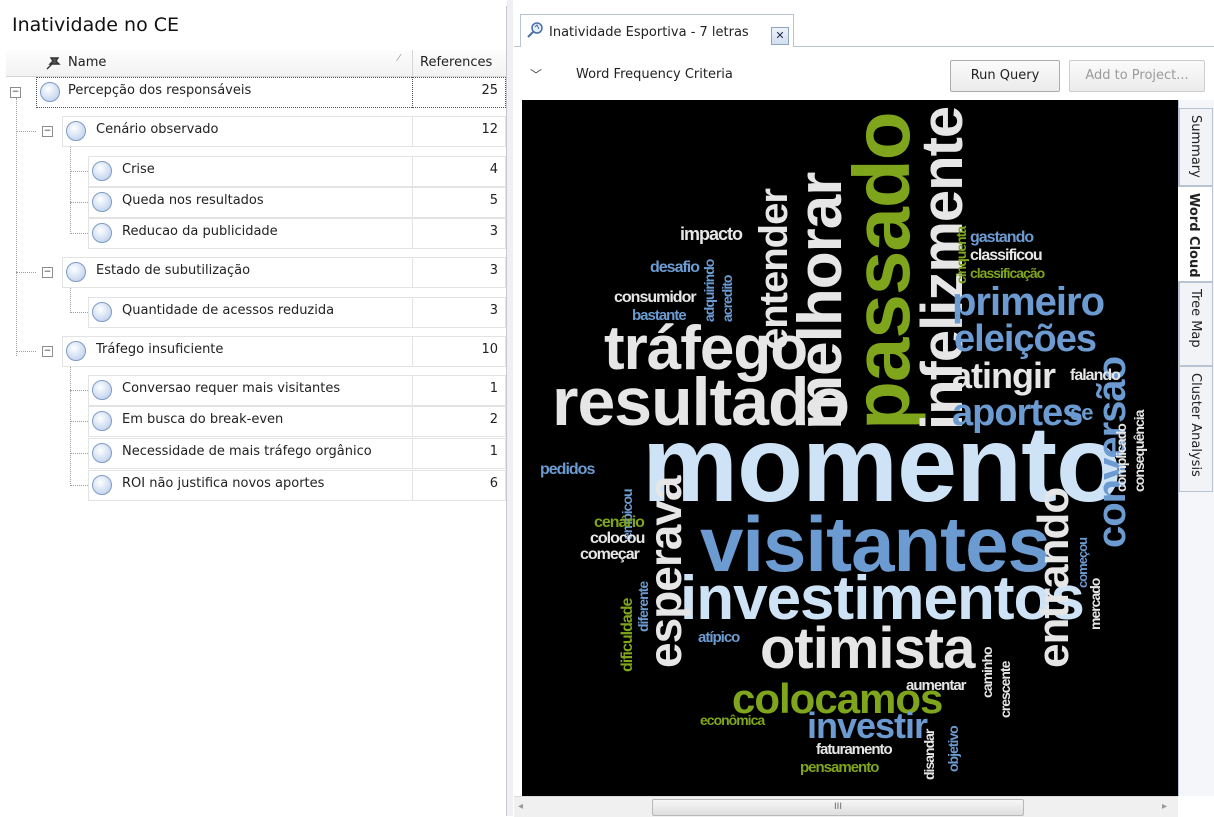 The width and height of the screenshot is (1214, 817). What do you see at coordinates (1006, 256) in the screenshot?
I see `cloud-word: classificou` at bounding box center [1006, 256].